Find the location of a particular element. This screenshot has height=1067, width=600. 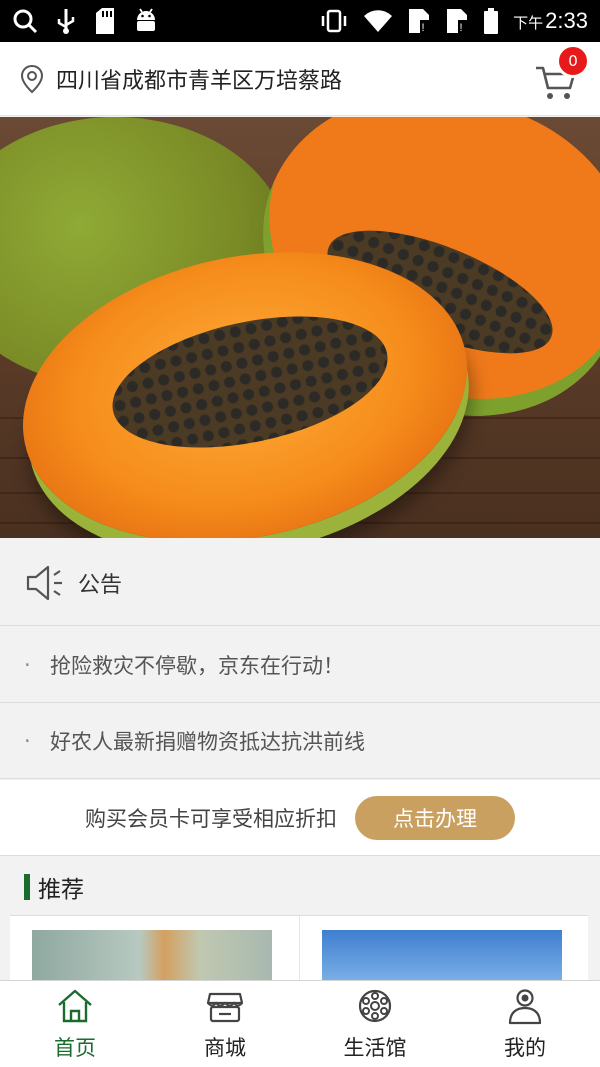

notice-item: · 抢险救灾不停歇，京东在行动！ is located at coordinates (300, 665).